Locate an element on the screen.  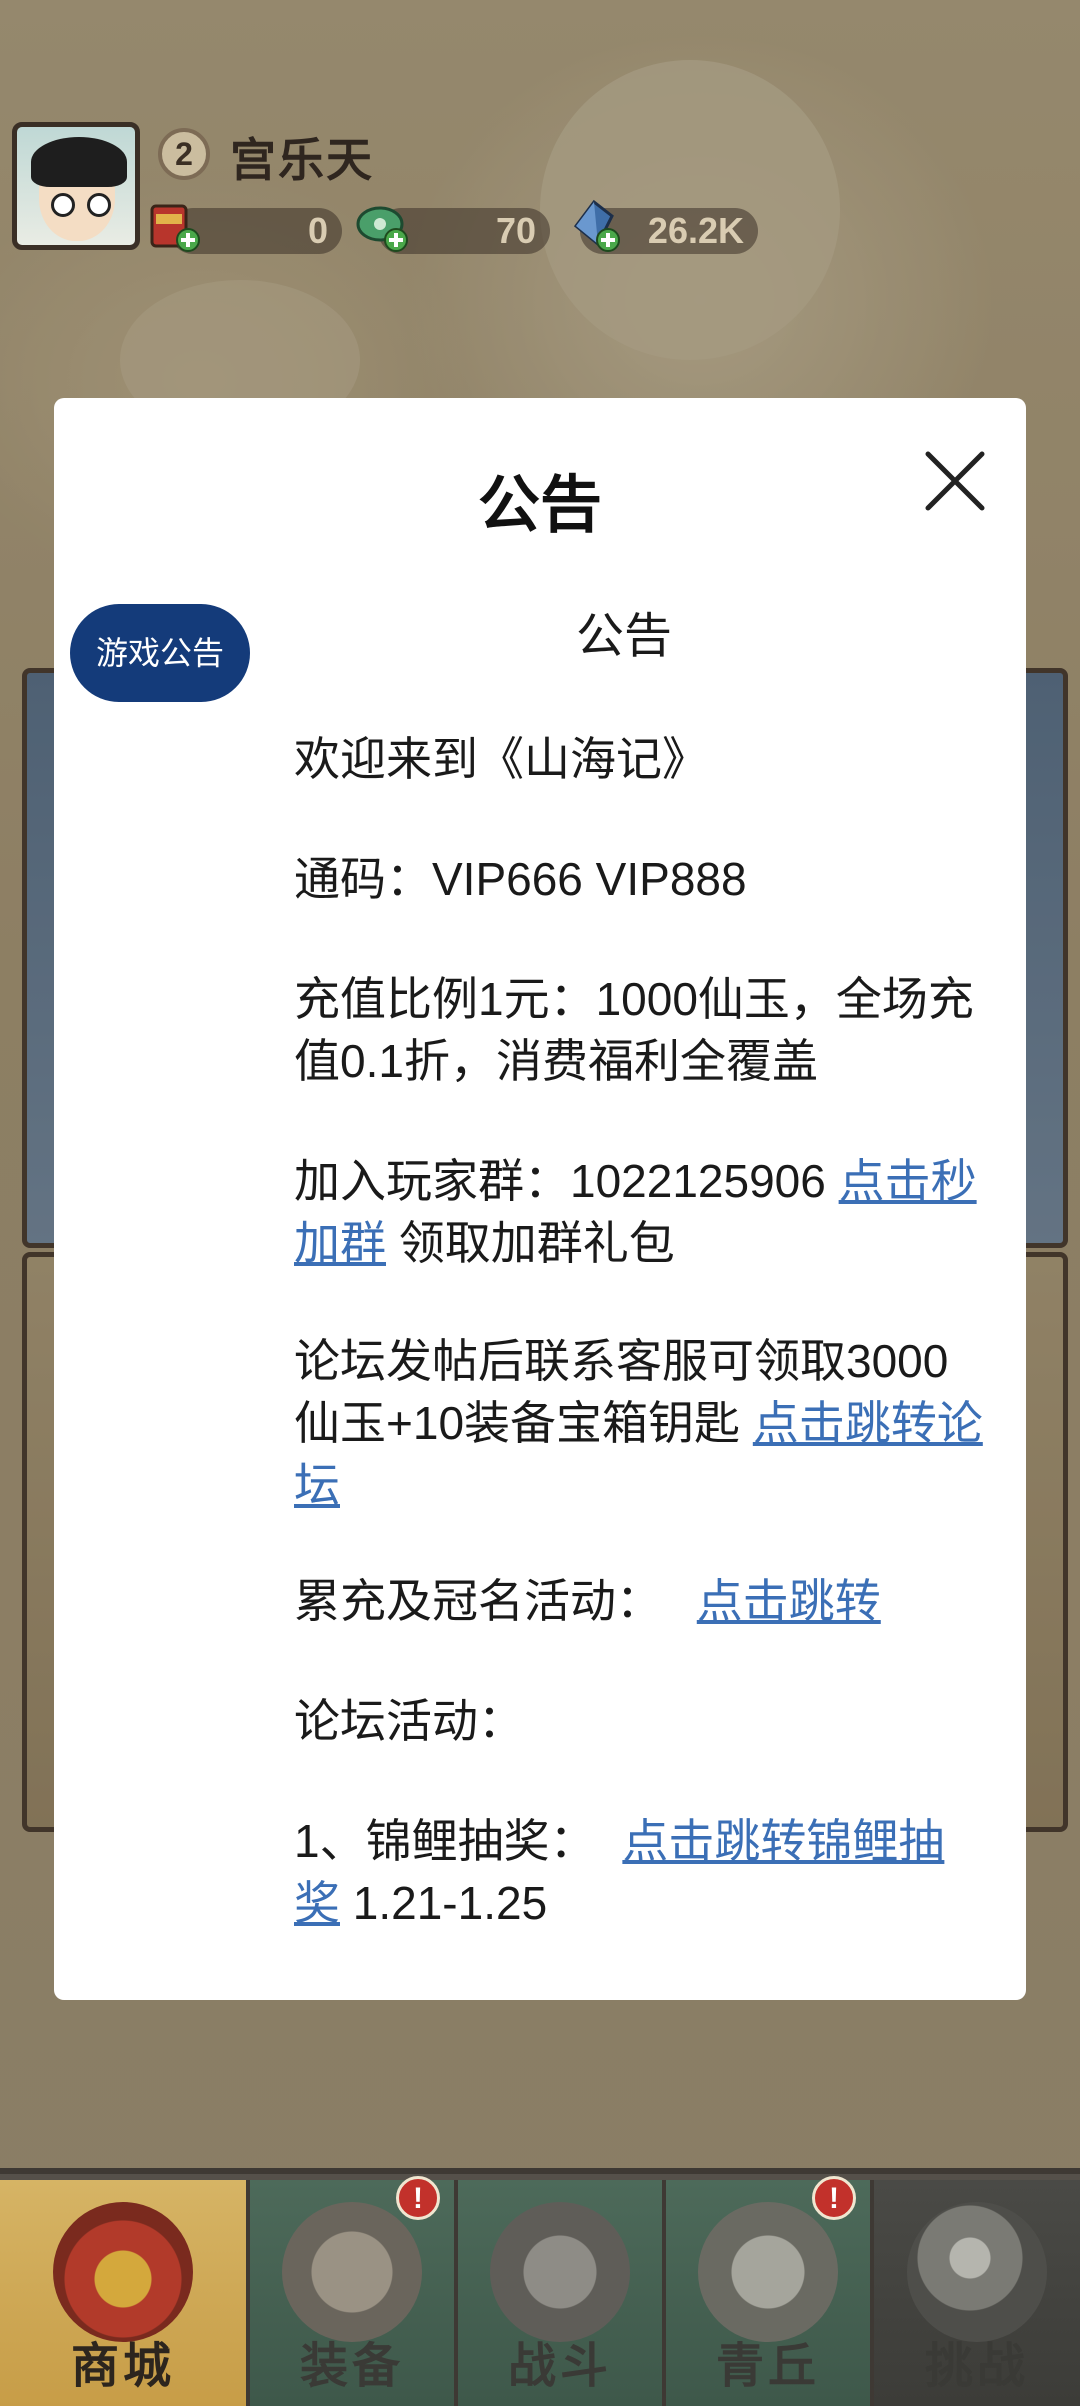
lottery-paragraph: 1、锦鲤抽奖： 点击跳转锦鲤抽奖 1.21-1.25 is located at coordinates (639, 1872).